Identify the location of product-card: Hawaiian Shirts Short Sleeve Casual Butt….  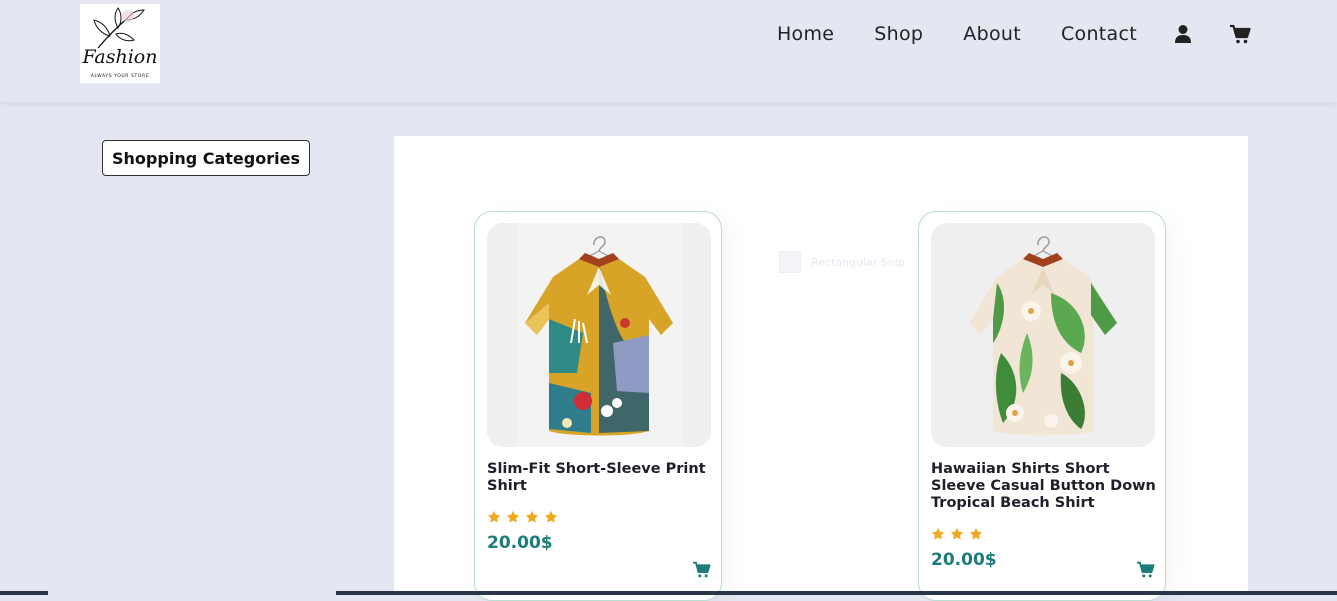
(1042, 406).